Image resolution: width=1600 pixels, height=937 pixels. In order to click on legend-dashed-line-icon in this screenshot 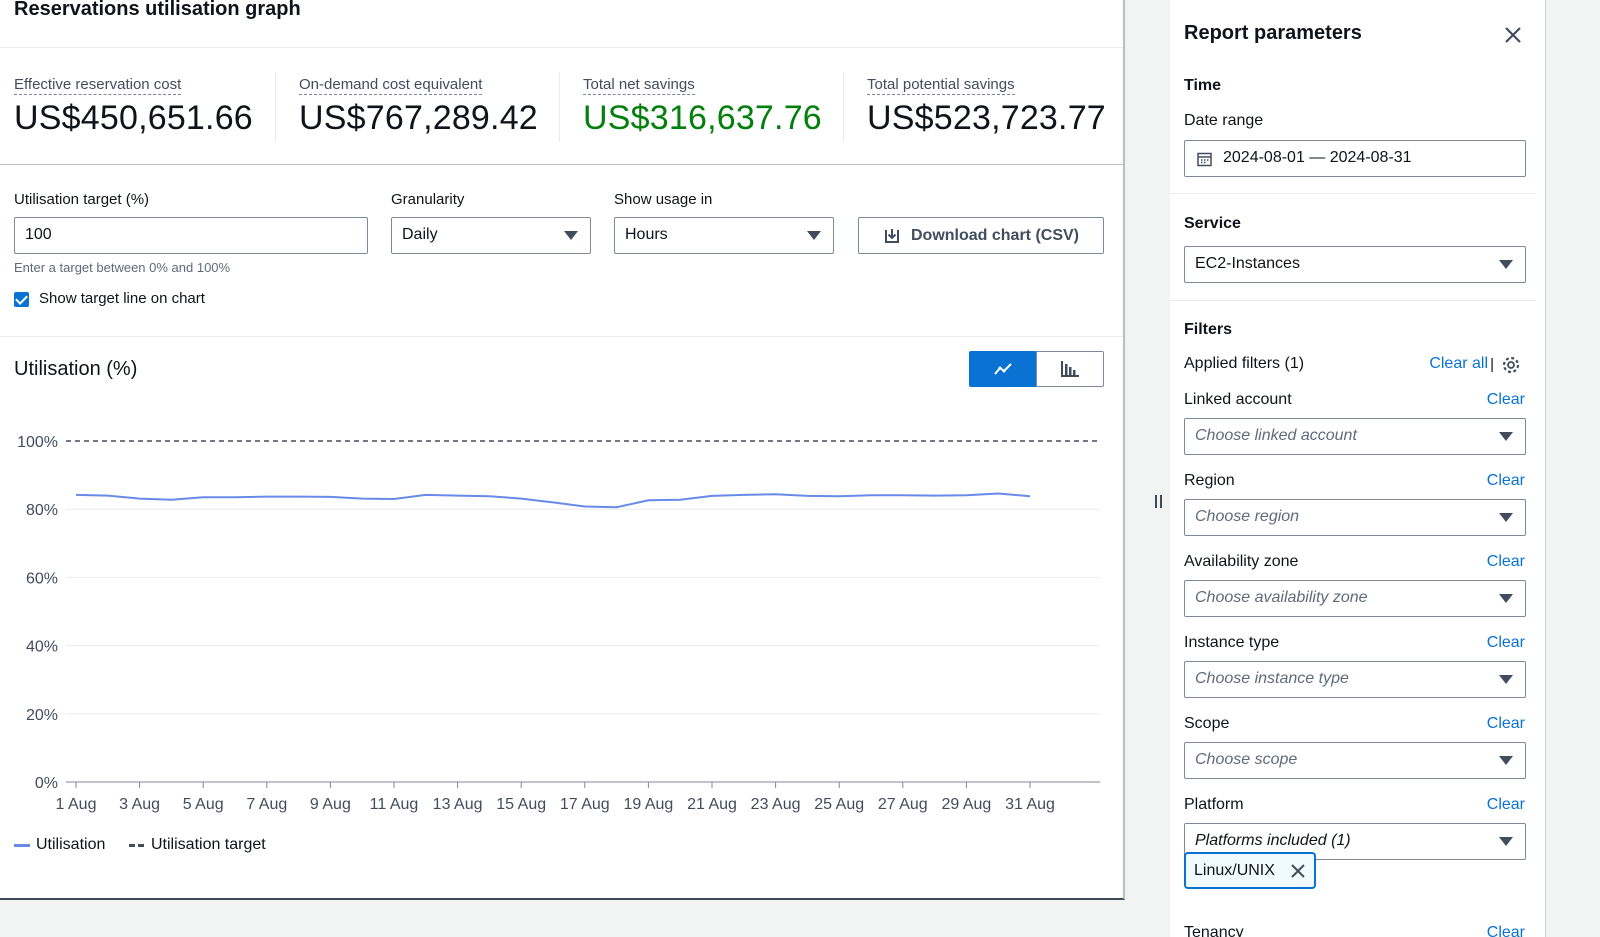, I will do `click(137, 845)`.